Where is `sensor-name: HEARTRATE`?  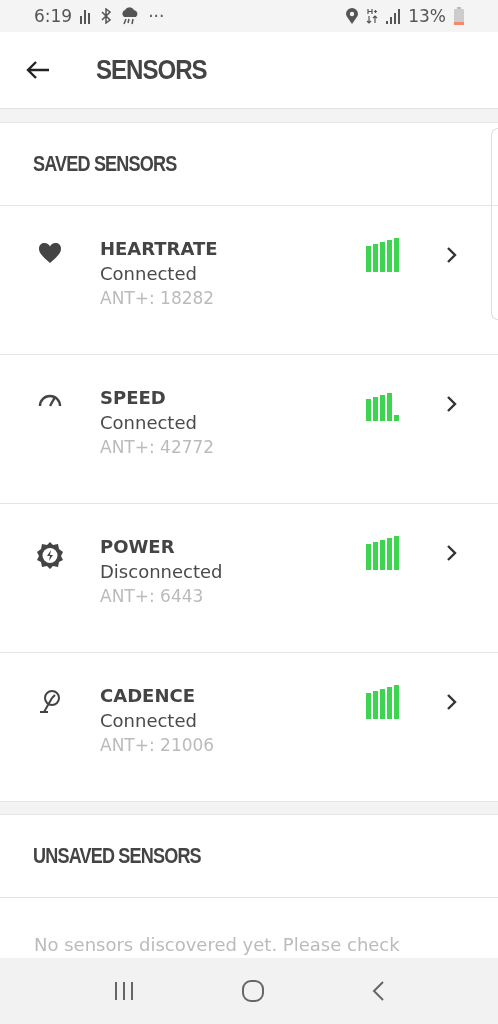
sensor-name: HEARTRATE is located at coordinates (159, 248).